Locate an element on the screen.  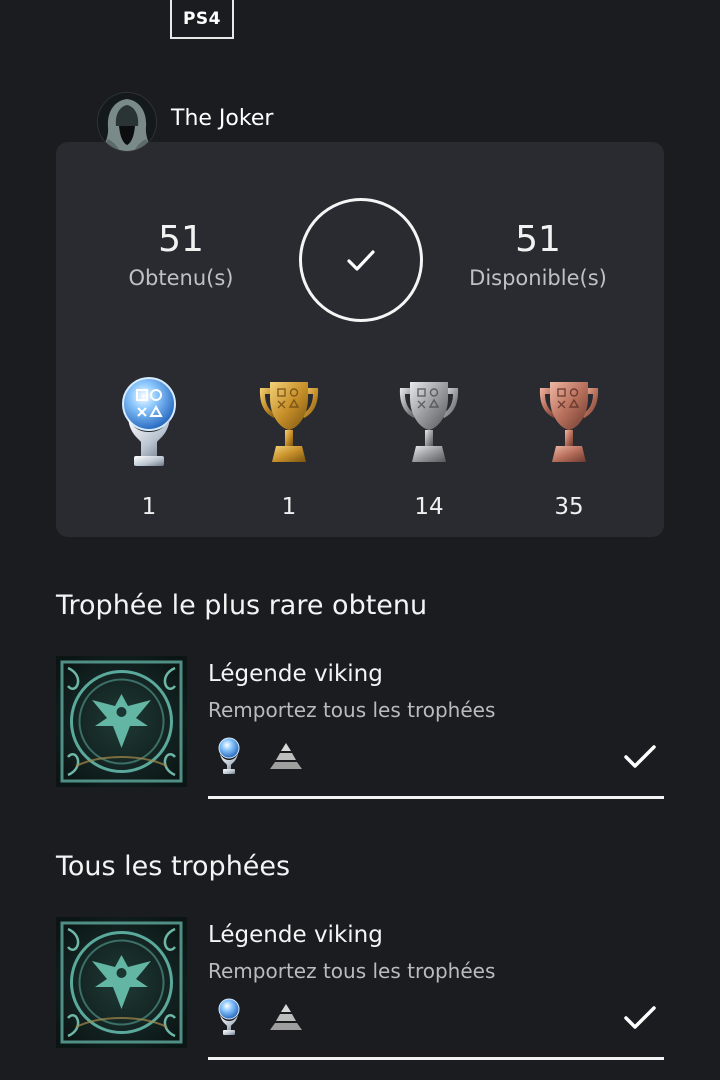
gold-count: 1 is located at coordinates (289, 507).